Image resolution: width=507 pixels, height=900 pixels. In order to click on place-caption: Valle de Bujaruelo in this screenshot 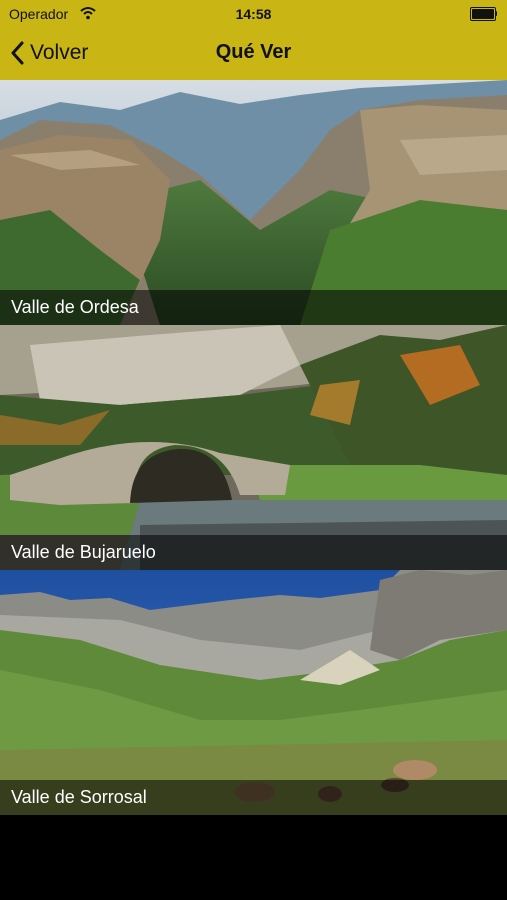, I will do `click(253, 552)`.